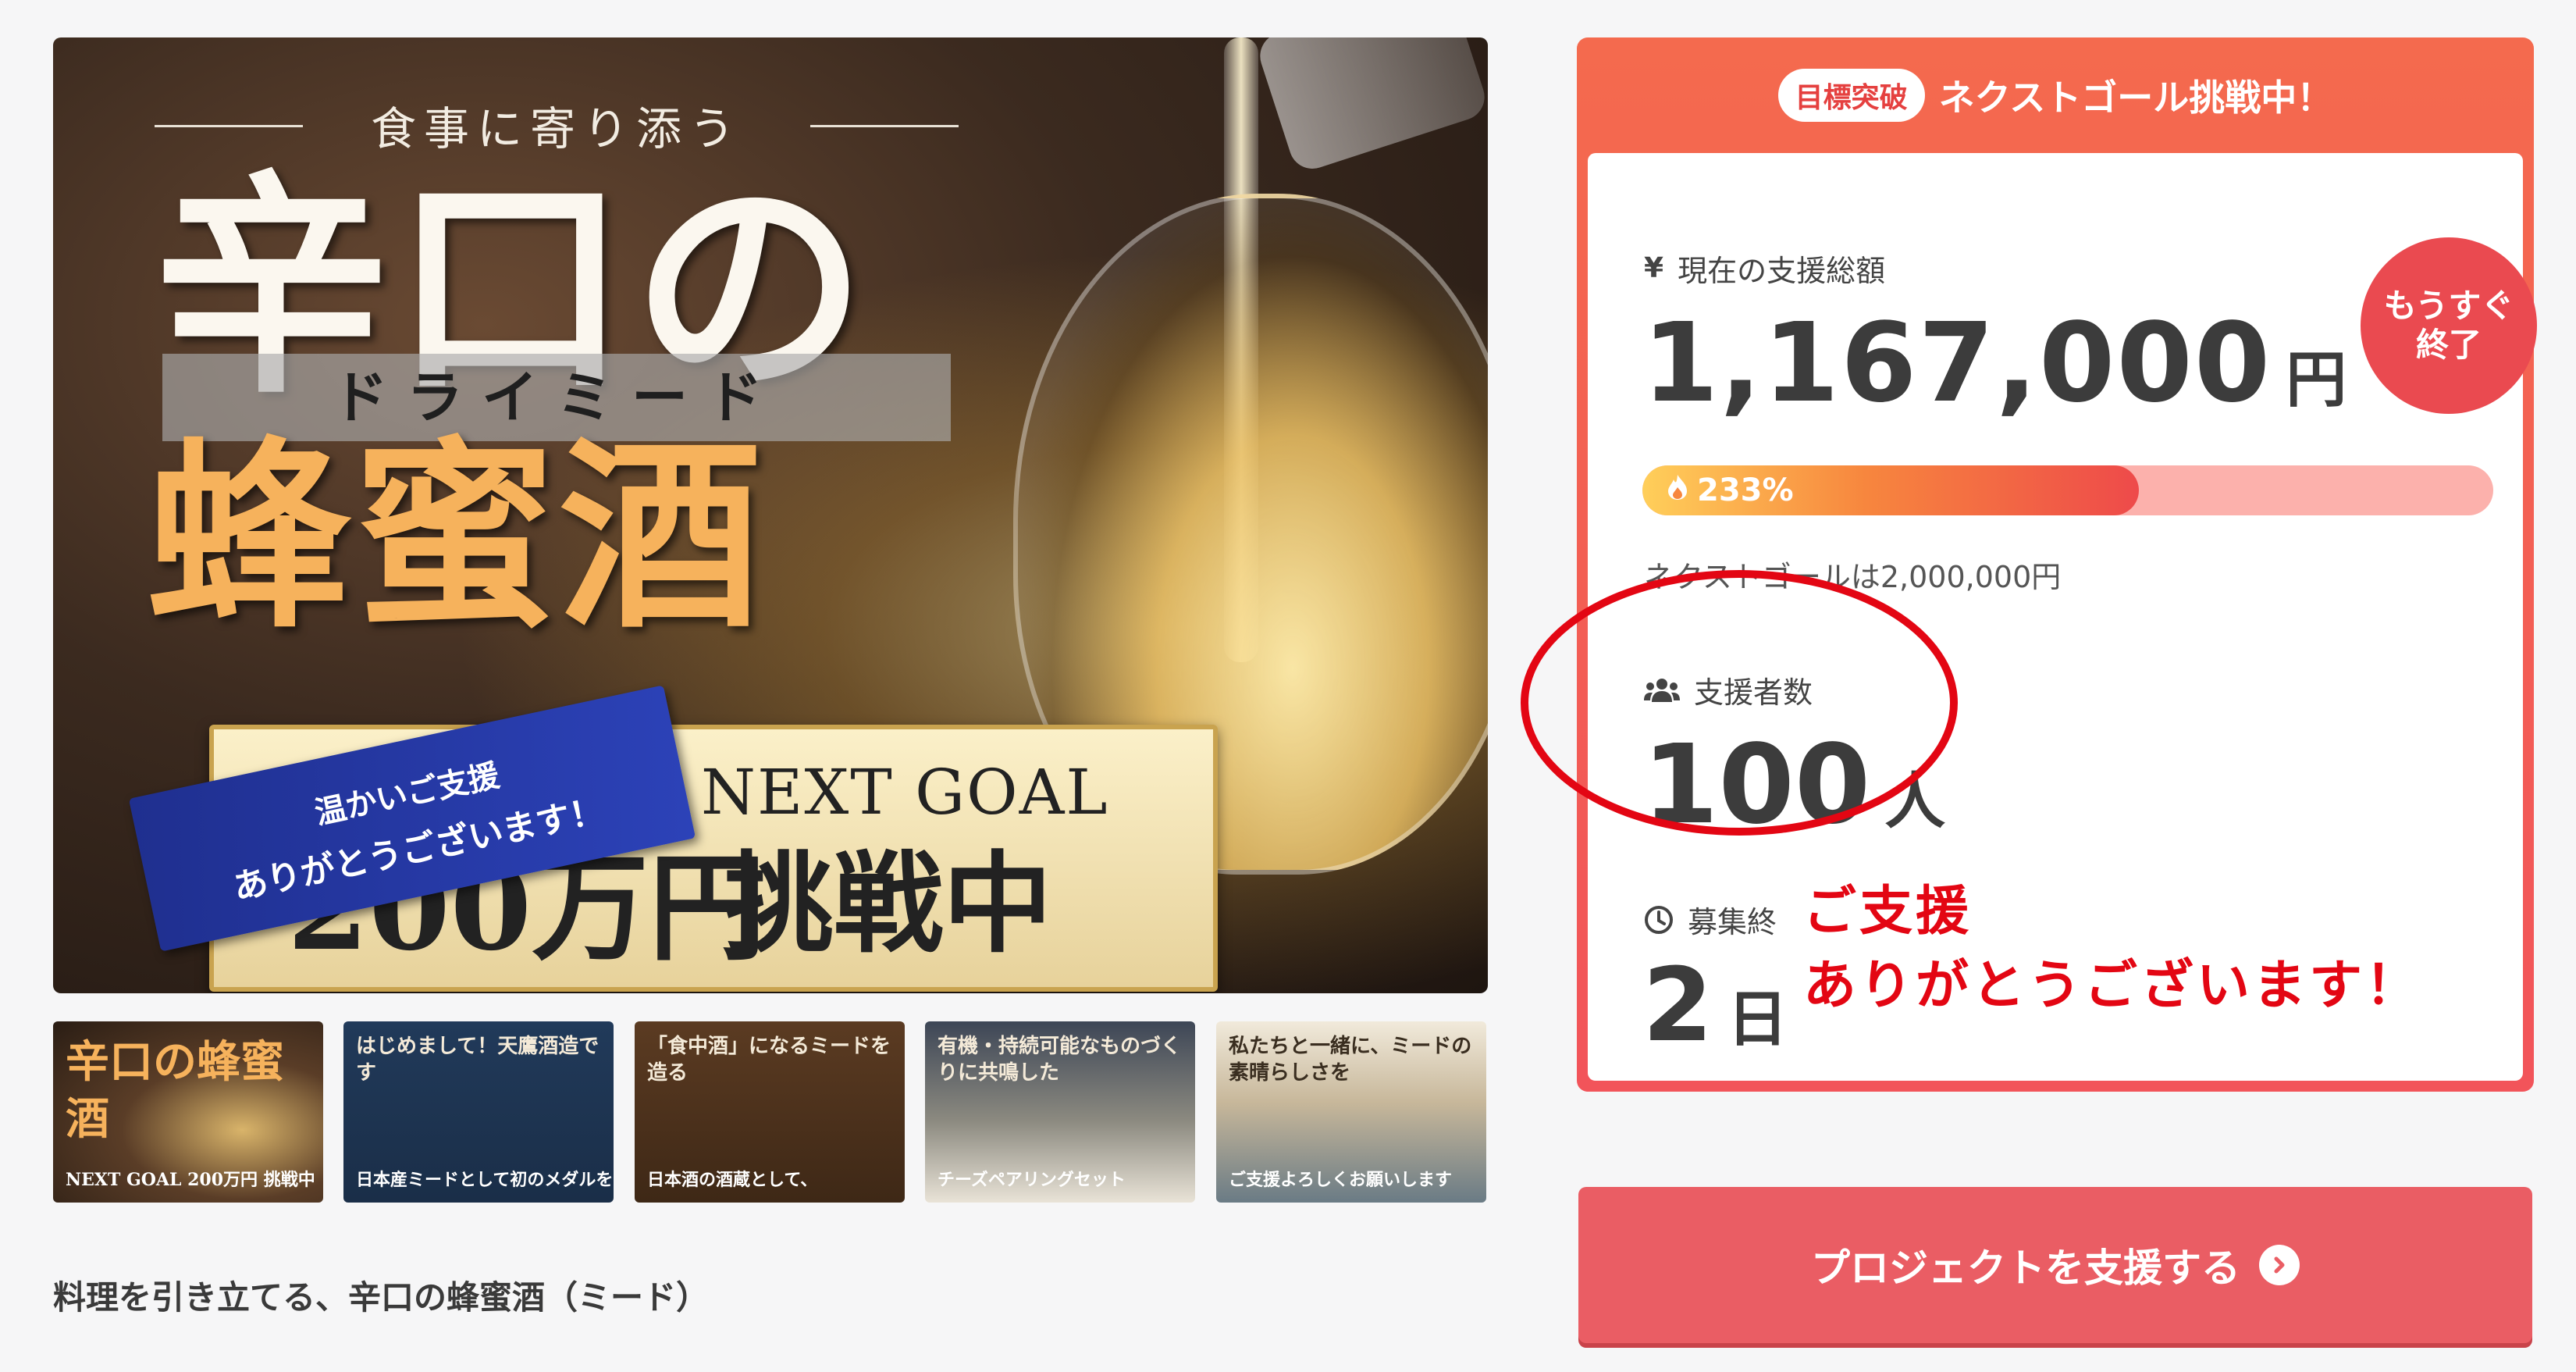  I want to click on days-label: 募集終, so click(1732, 922).